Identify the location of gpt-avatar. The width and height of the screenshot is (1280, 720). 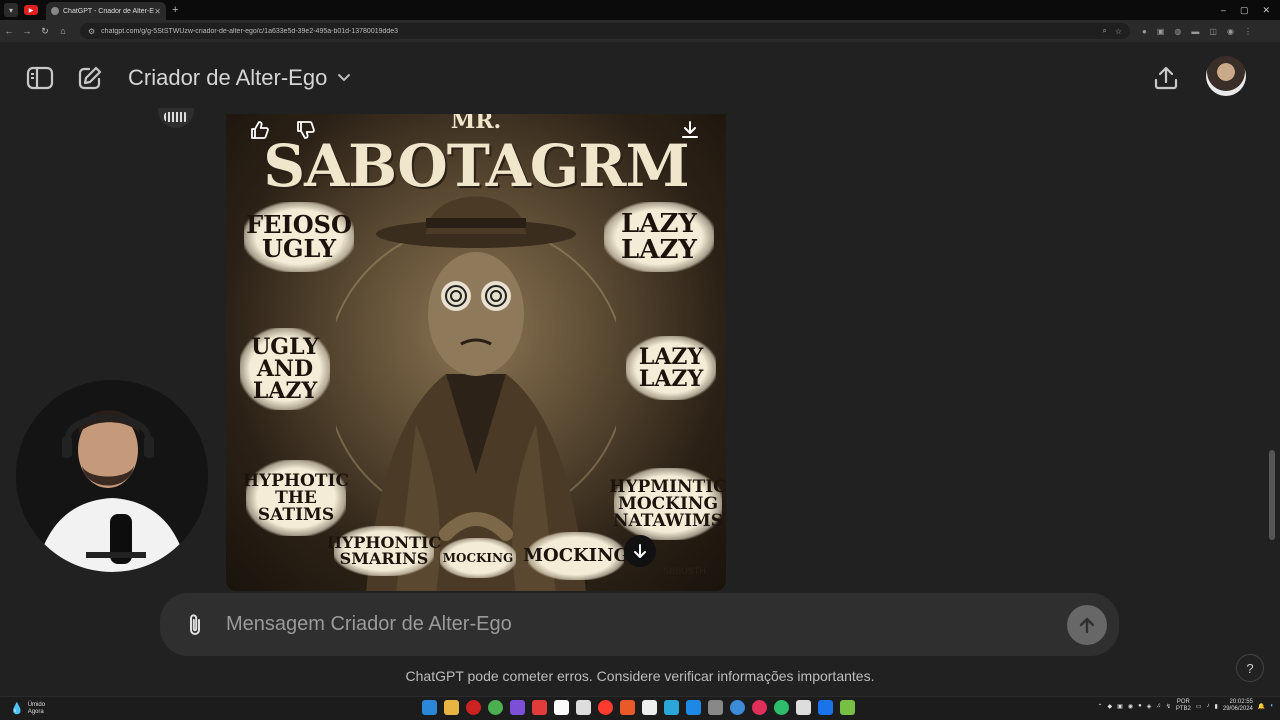
(176, 118).